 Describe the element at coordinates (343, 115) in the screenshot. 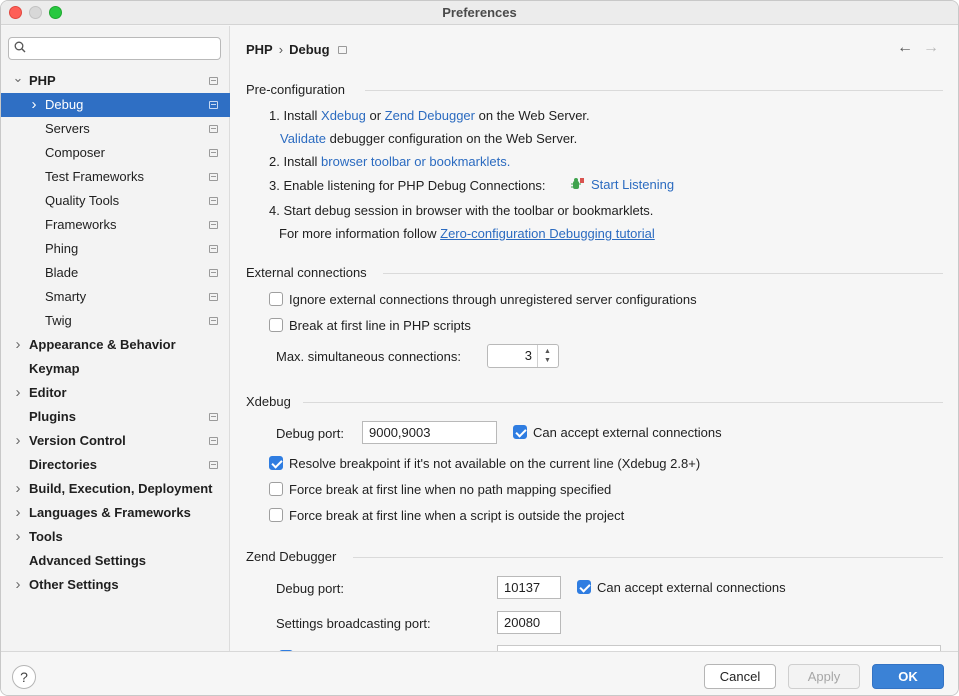

I see `xdebug-link: Xdebug` at that location.